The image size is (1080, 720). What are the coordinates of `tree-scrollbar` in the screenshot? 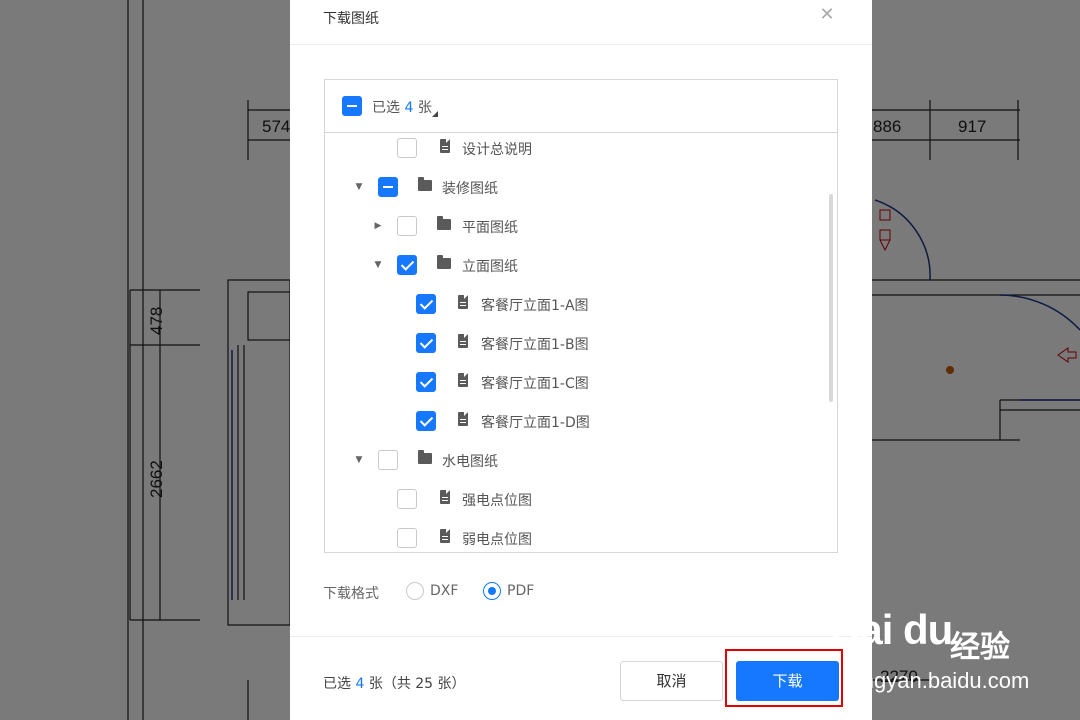 It's located at (831, 298).